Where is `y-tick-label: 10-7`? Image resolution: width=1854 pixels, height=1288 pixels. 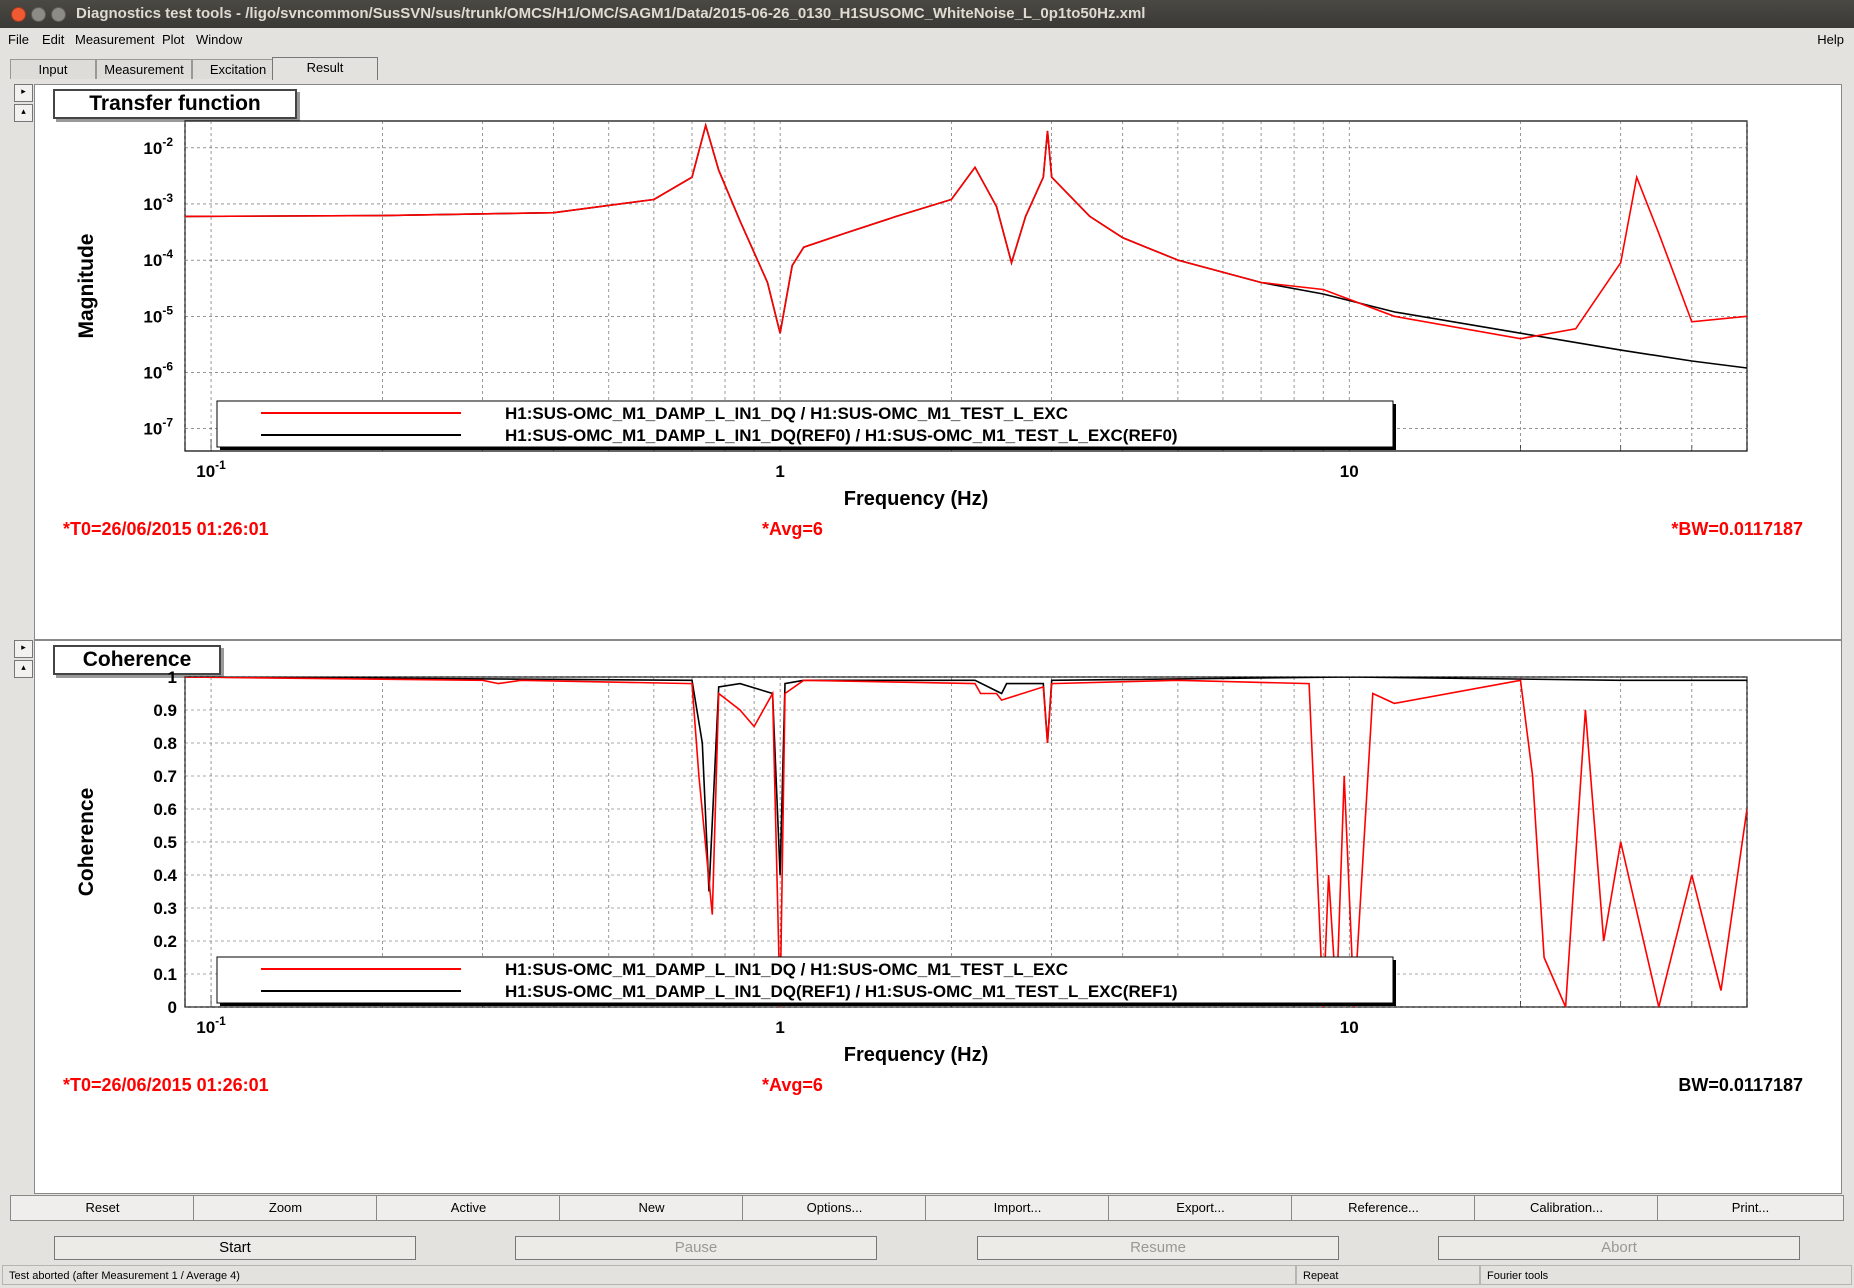
y-tick-label: 10-7 is located at coordinates (158, 427).